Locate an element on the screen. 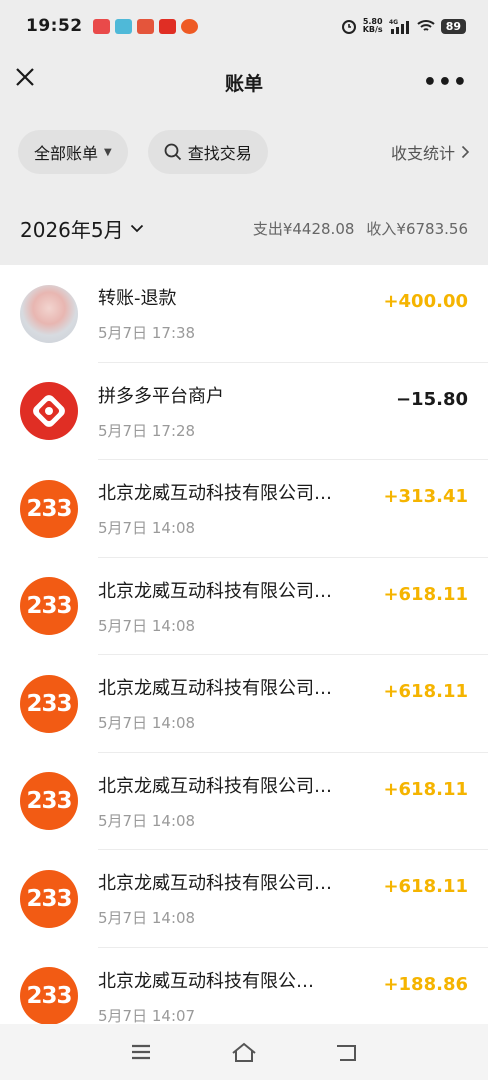 The image size is (488, 1080). transaction-row: 拼多多平台商户 5月7日 17:28 −15.80 is located at coordinates (244, 411).